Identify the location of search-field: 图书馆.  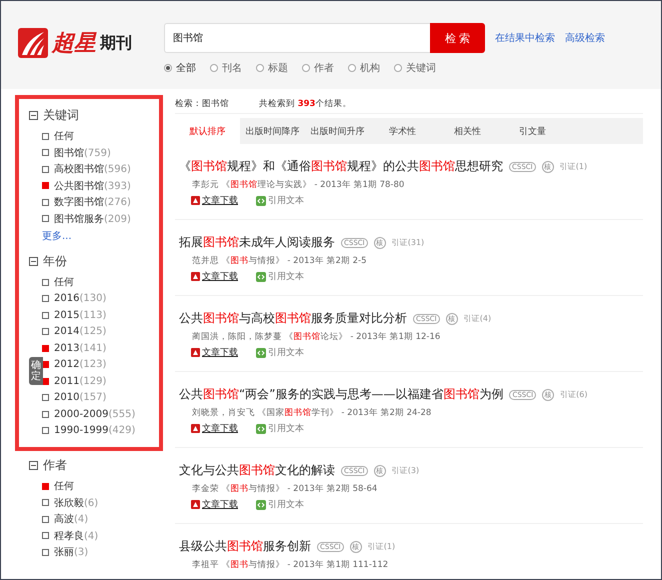
(297, 38).